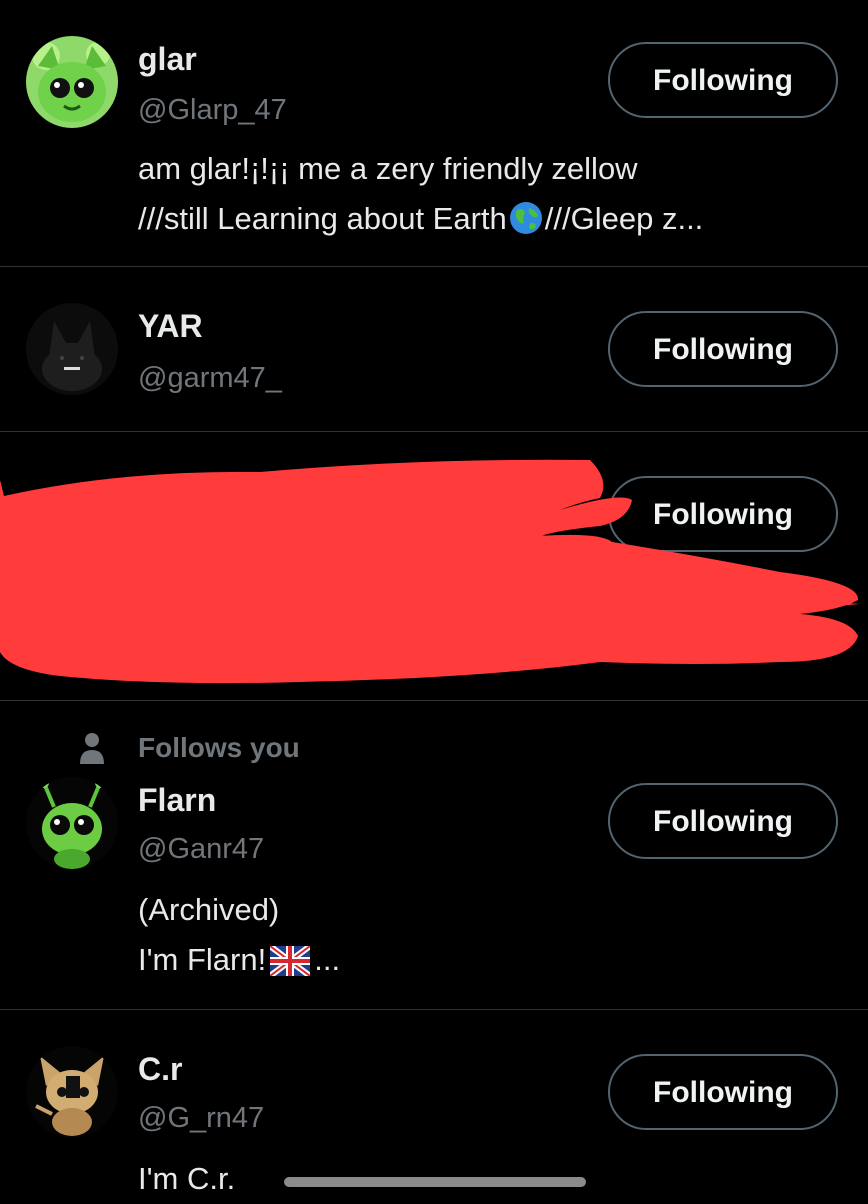 The height and width of the screenshot is (1204, 868). Describe the element at coordinates (160, 1069) in the screenshot. I see `display-name: C.r` at that location.